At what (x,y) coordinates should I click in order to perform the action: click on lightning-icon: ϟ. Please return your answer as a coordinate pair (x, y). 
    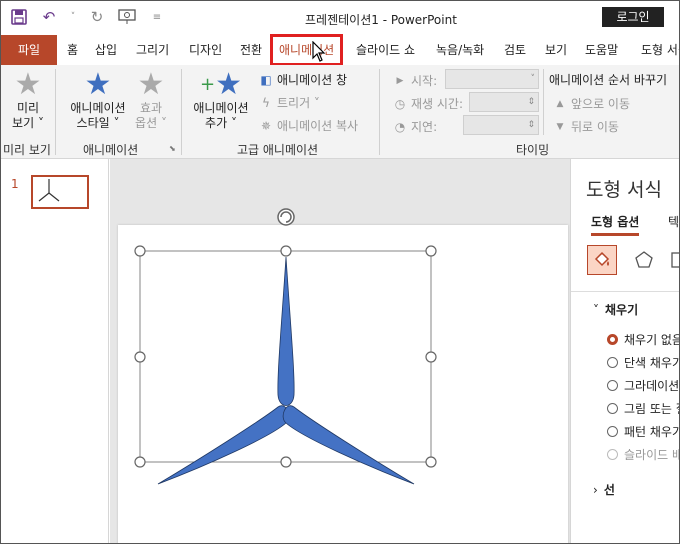
    Looking at the image, I should click on (266, 102).